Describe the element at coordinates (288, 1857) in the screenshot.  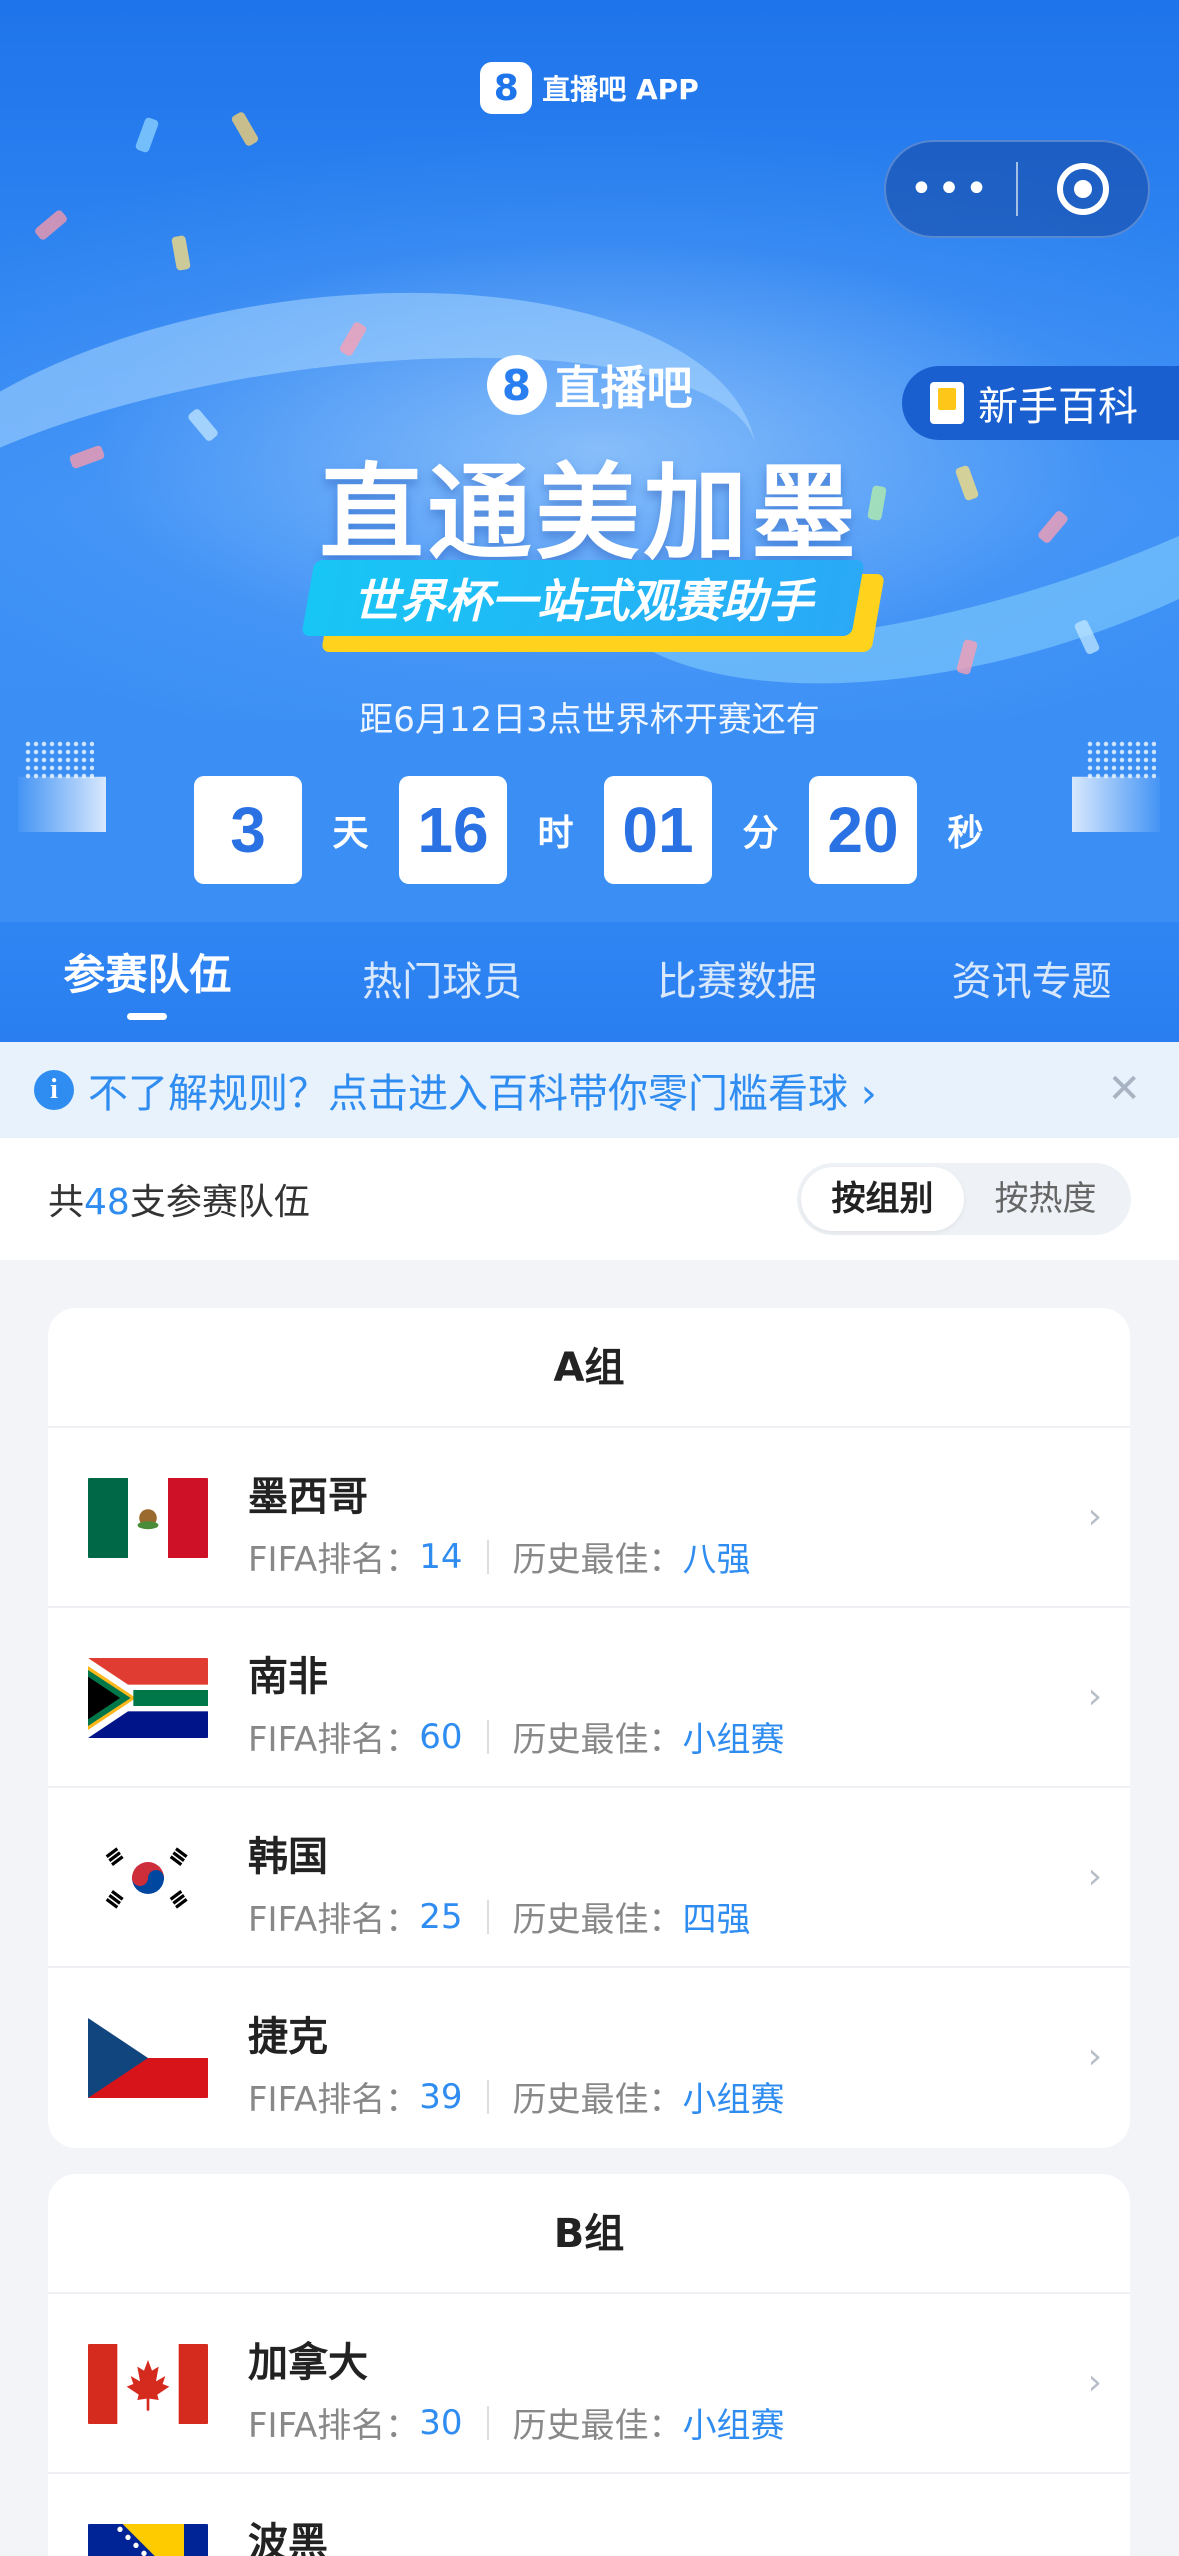
I see `team-name: 韩国` at that location.